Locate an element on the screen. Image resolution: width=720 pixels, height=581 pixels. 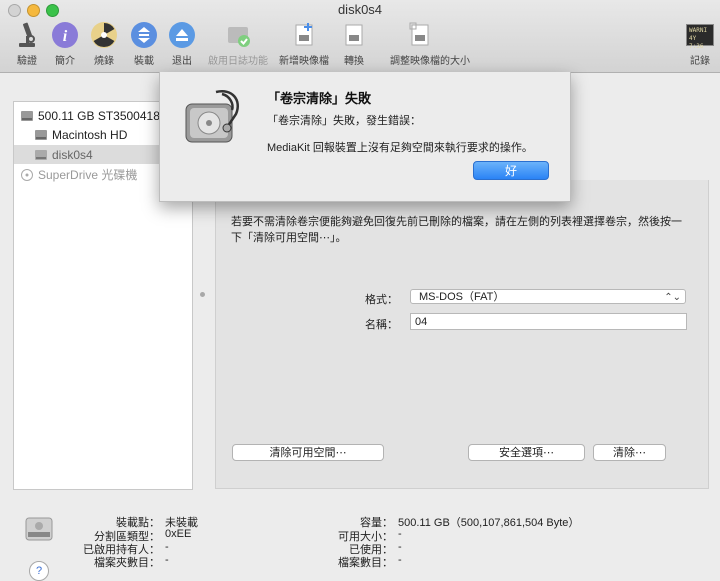
log-console-icon: WARNI 4Y 7:36 is located at coordinates (700, 35).